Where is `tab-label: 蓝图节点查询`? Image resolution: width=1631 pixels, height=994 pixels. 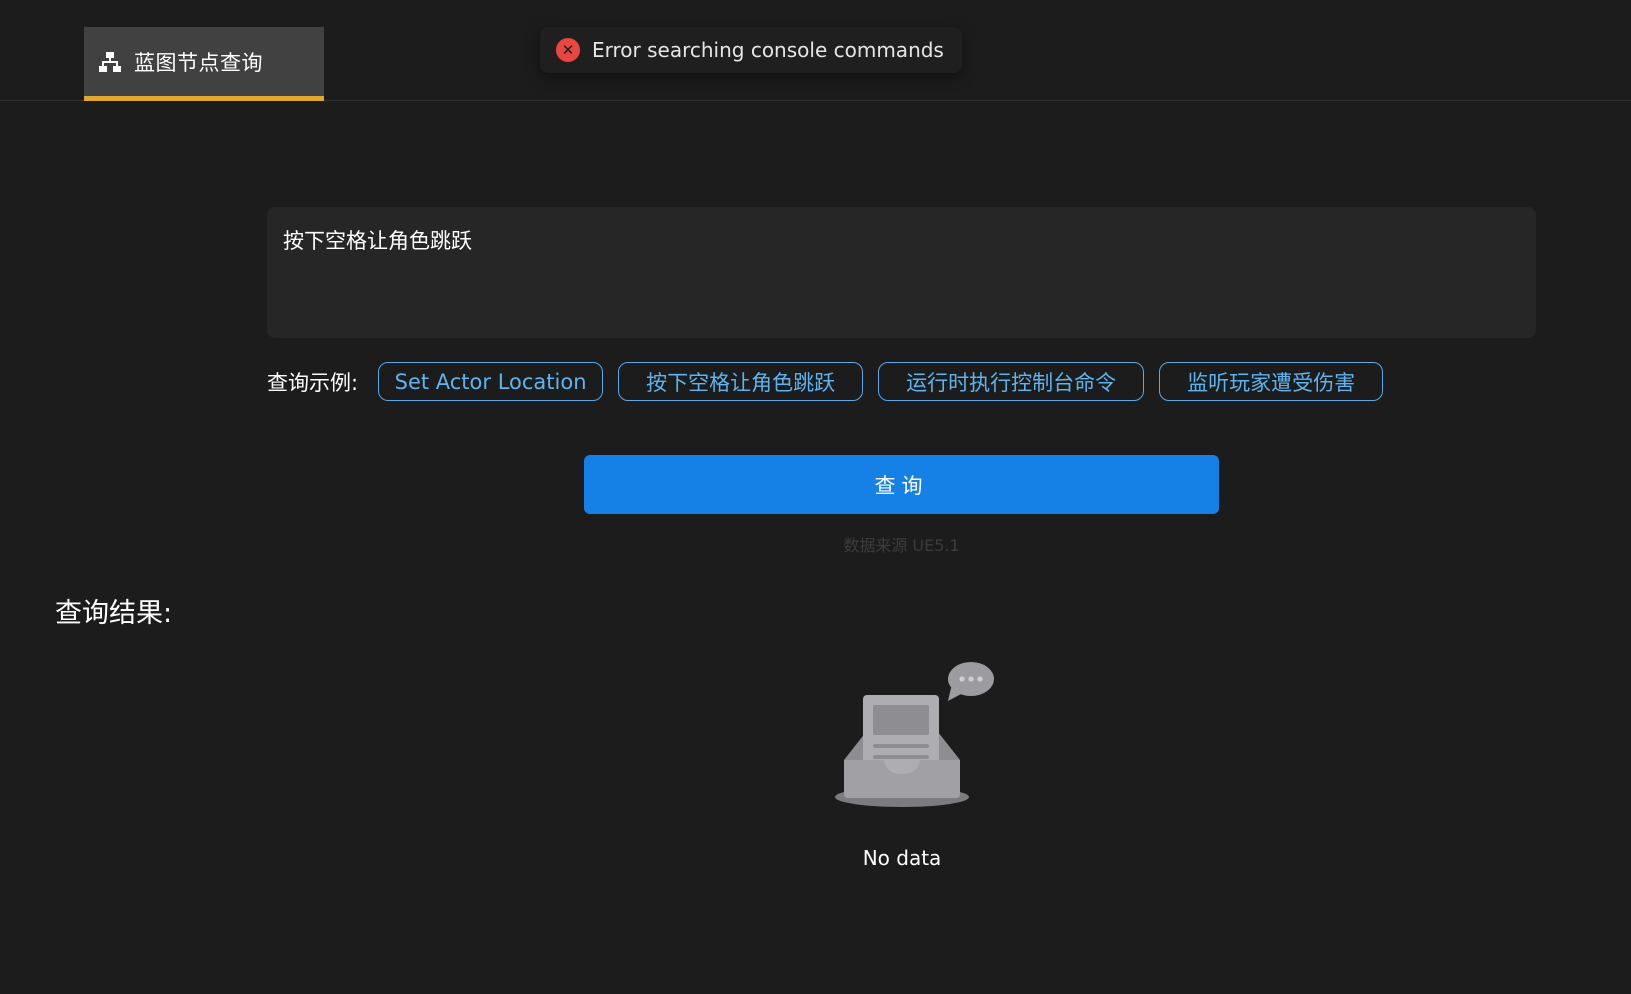 tab-label: 蓝图节点查询 is located at coordinates (198, 62).